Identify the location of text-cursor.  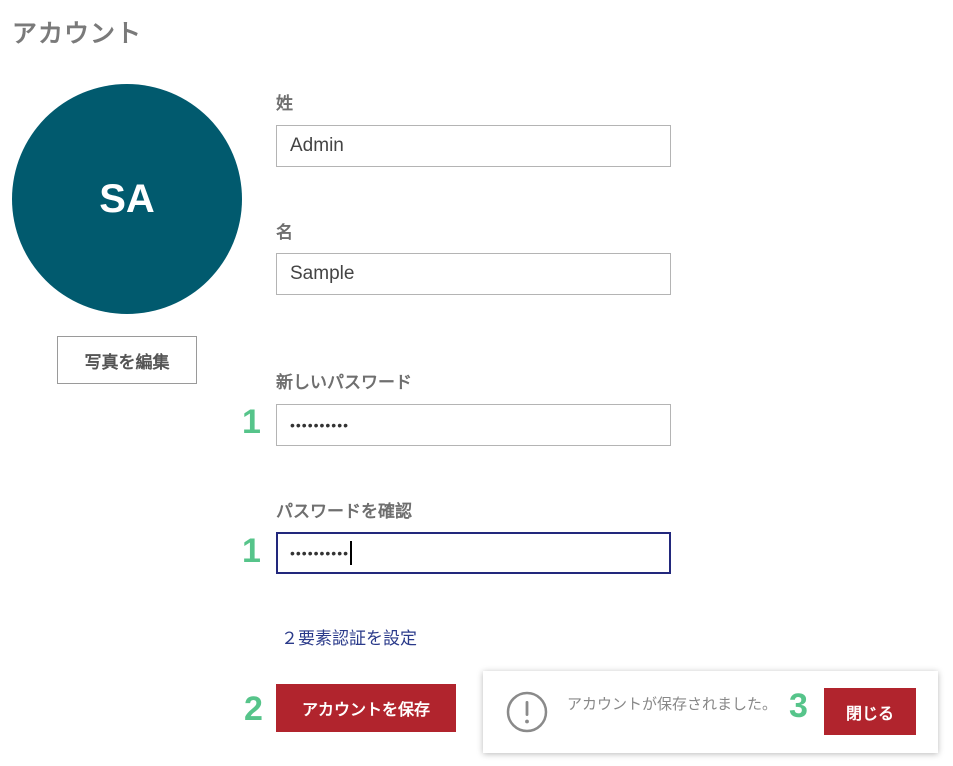
(351, 553).